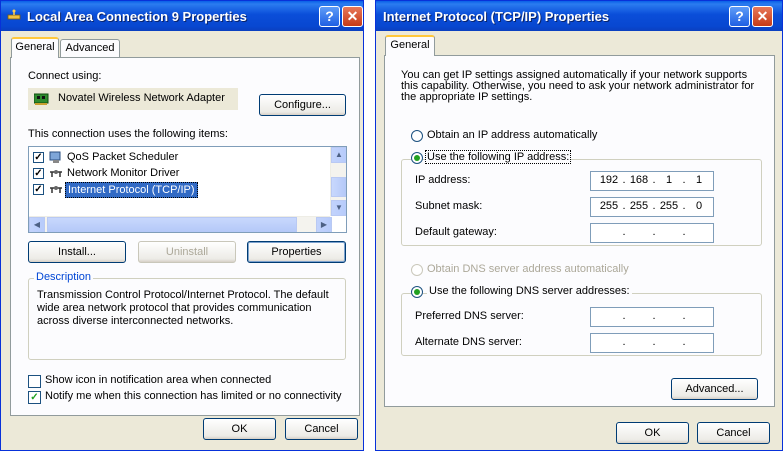 The width and height of the screenshot is (783, 455). Describe the element at coordinates (528, 269) in the screenshot. I see `obtain-dns-label: Obtain DNS server address automatically` at that location.